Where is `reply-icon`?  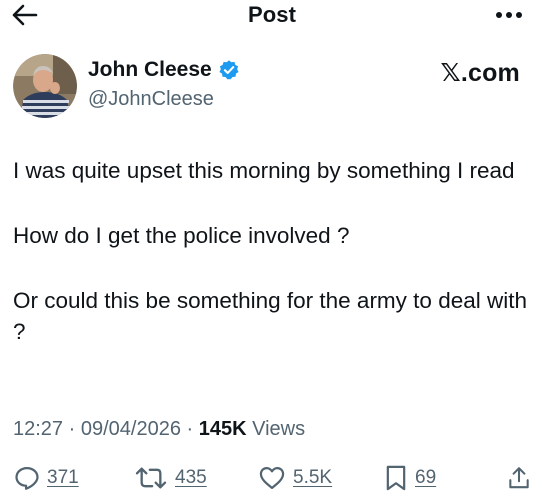 reply-icon is located at coordinates (27, 478).